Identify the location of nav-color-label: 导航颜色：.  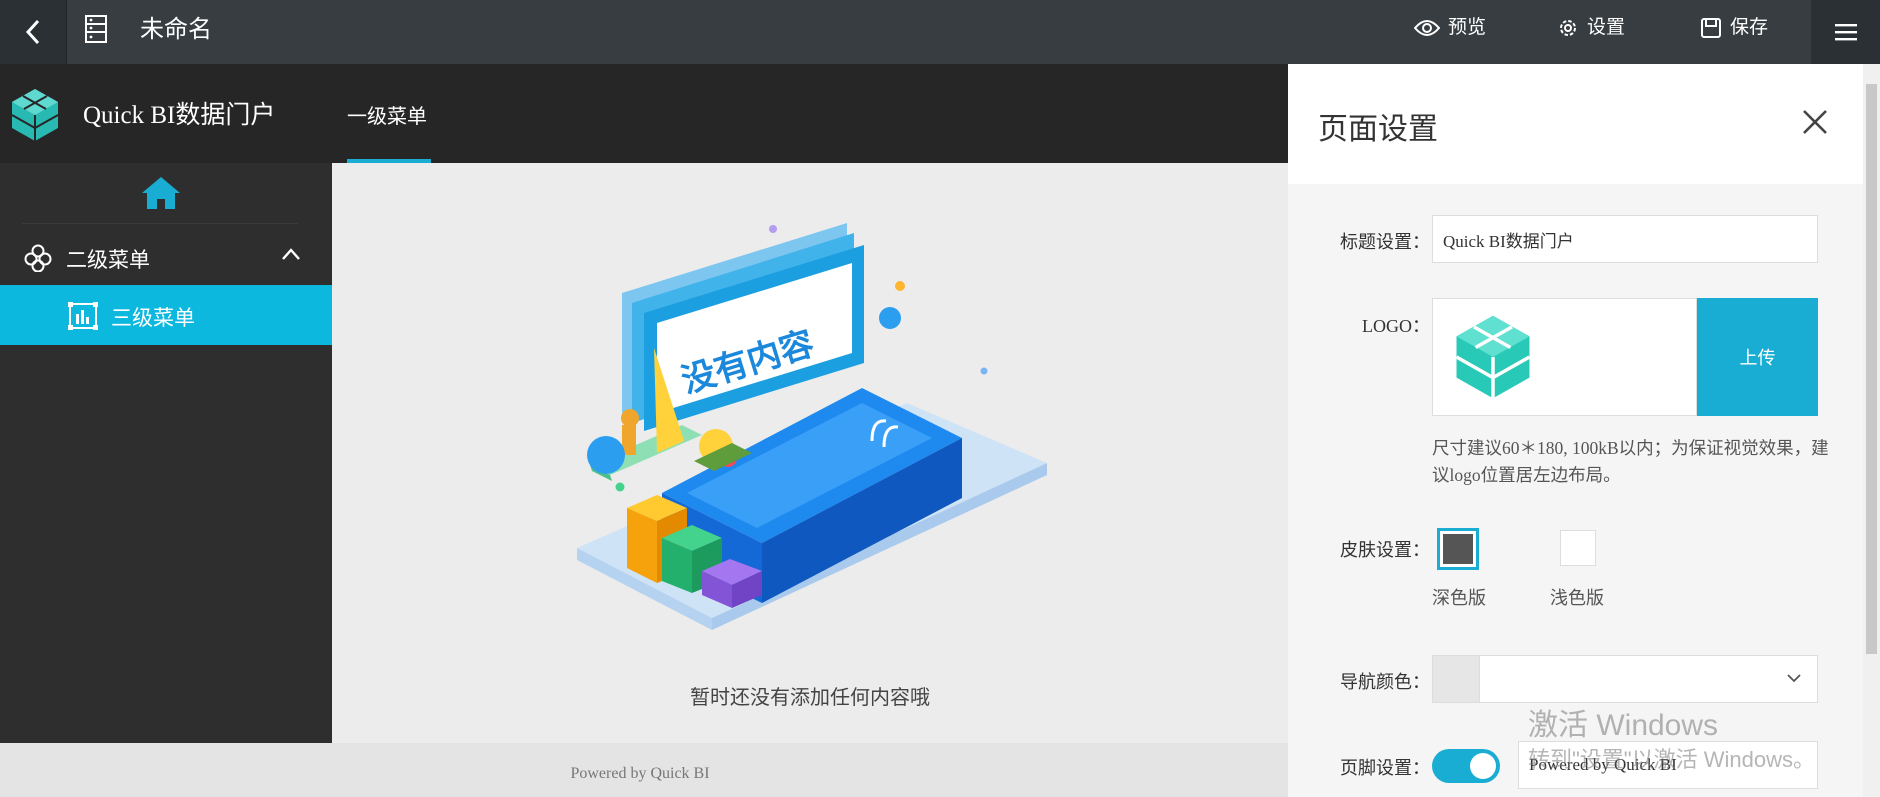
(1385, 682).